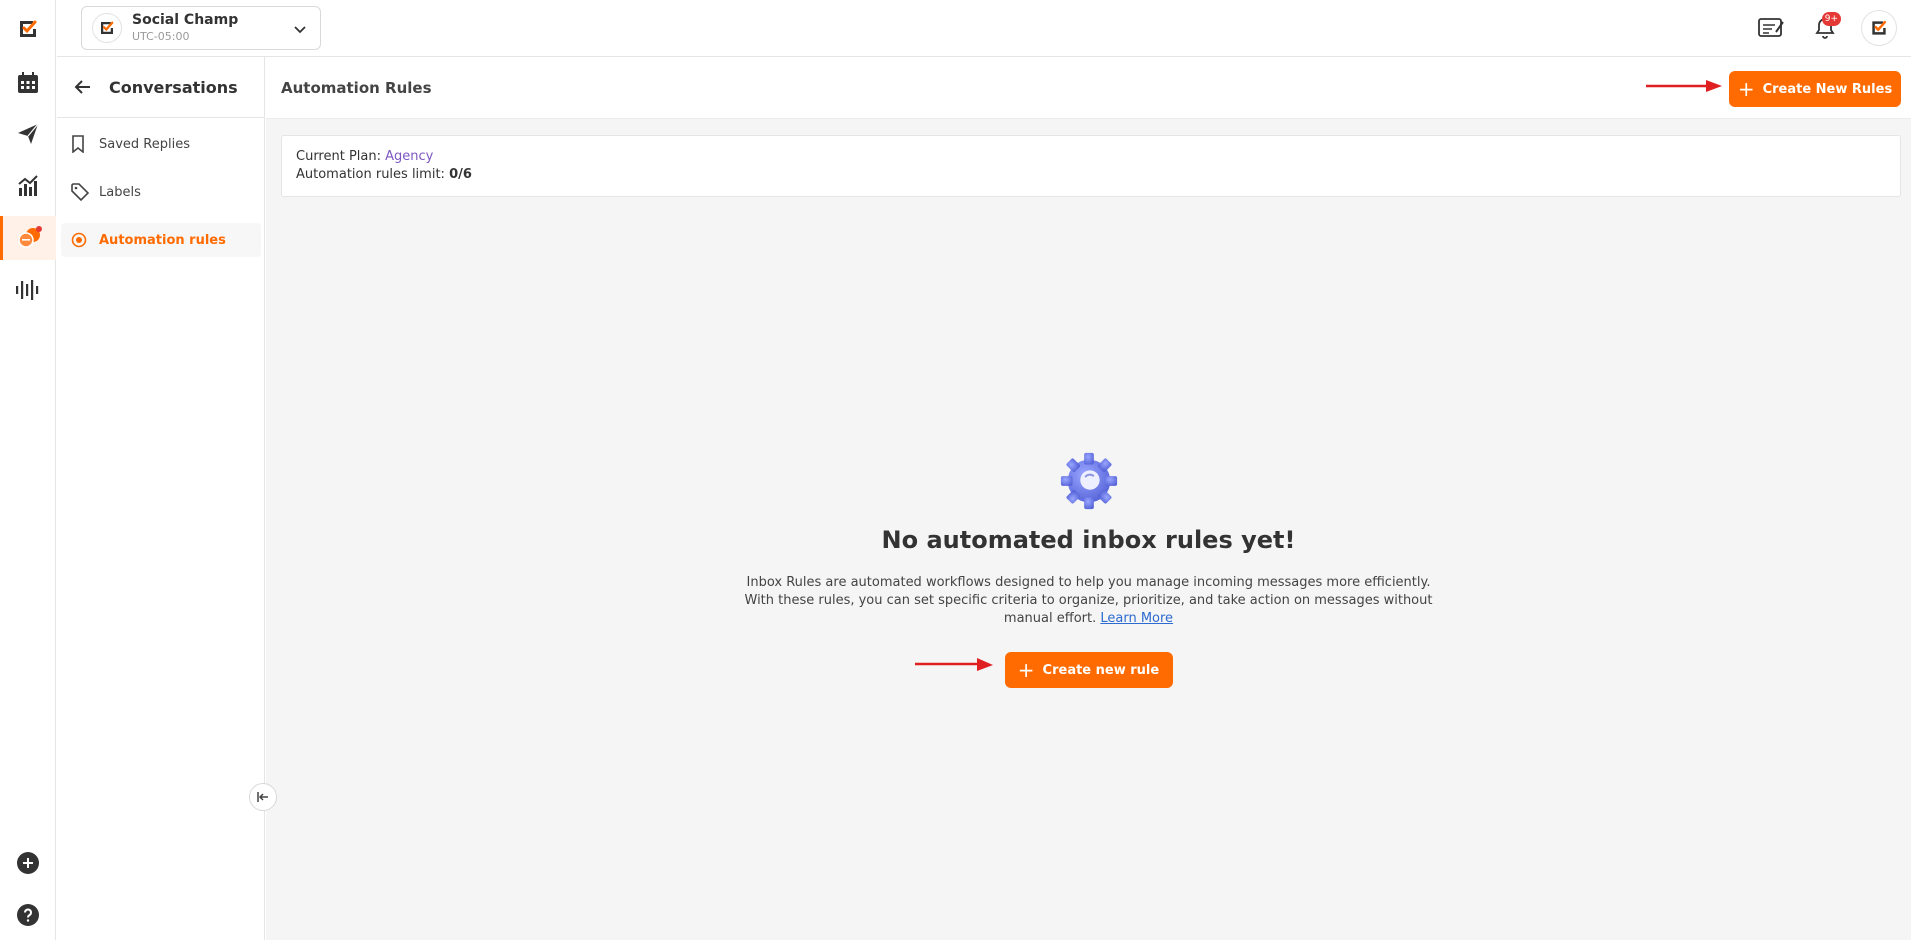 Image resolution: width=1911 pixels, height=940 pixels. What do you see at coordinates (120, 192) in the screenshot?
I see `sidebar-item-label: Labels` at bounding box center [120, 192].